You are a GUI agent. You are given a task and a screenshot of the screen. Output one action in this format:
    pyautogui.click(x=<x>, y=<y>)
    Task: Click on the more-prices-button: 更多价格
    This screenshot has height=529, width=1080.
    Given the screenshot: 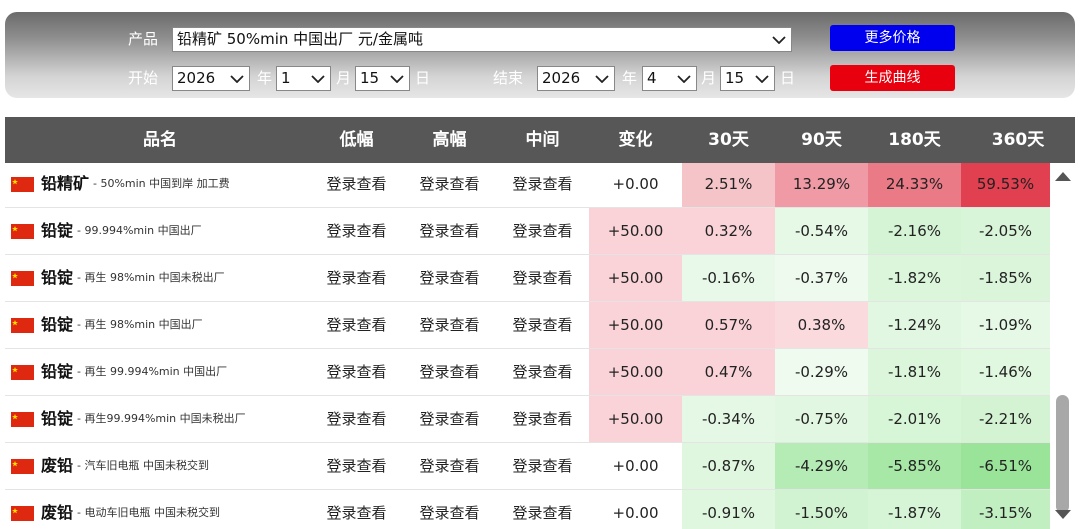 What is the action you would take?
    pyautogui.click(x=892, y=38)
    